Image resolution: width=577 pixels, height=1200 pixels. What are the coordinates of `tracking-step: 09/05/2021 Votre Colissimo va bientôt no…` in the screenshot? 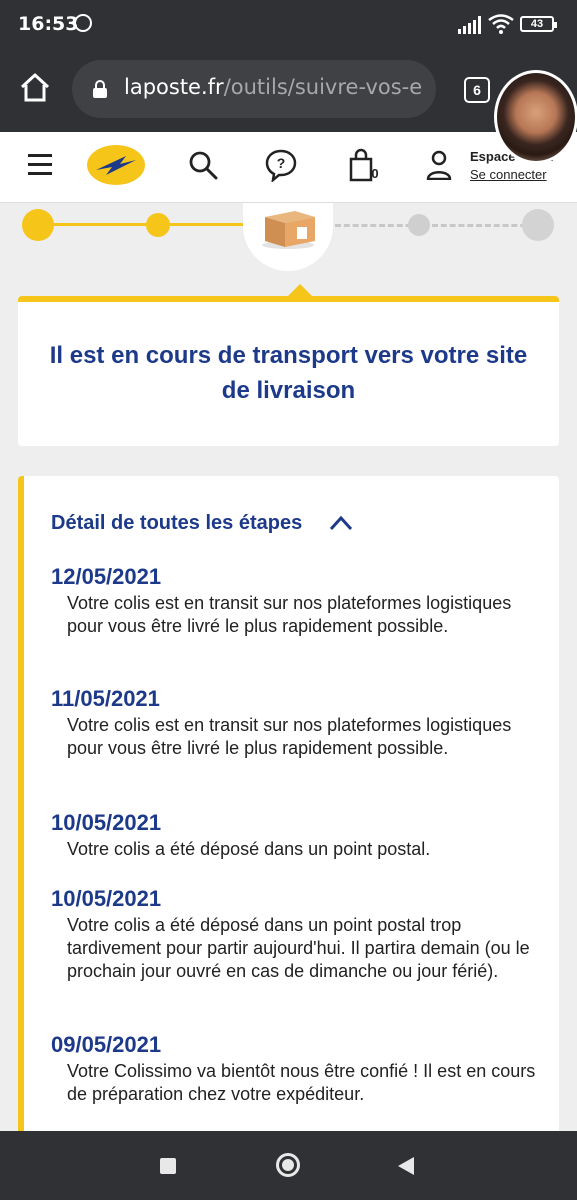 It's located at (301, 1069).